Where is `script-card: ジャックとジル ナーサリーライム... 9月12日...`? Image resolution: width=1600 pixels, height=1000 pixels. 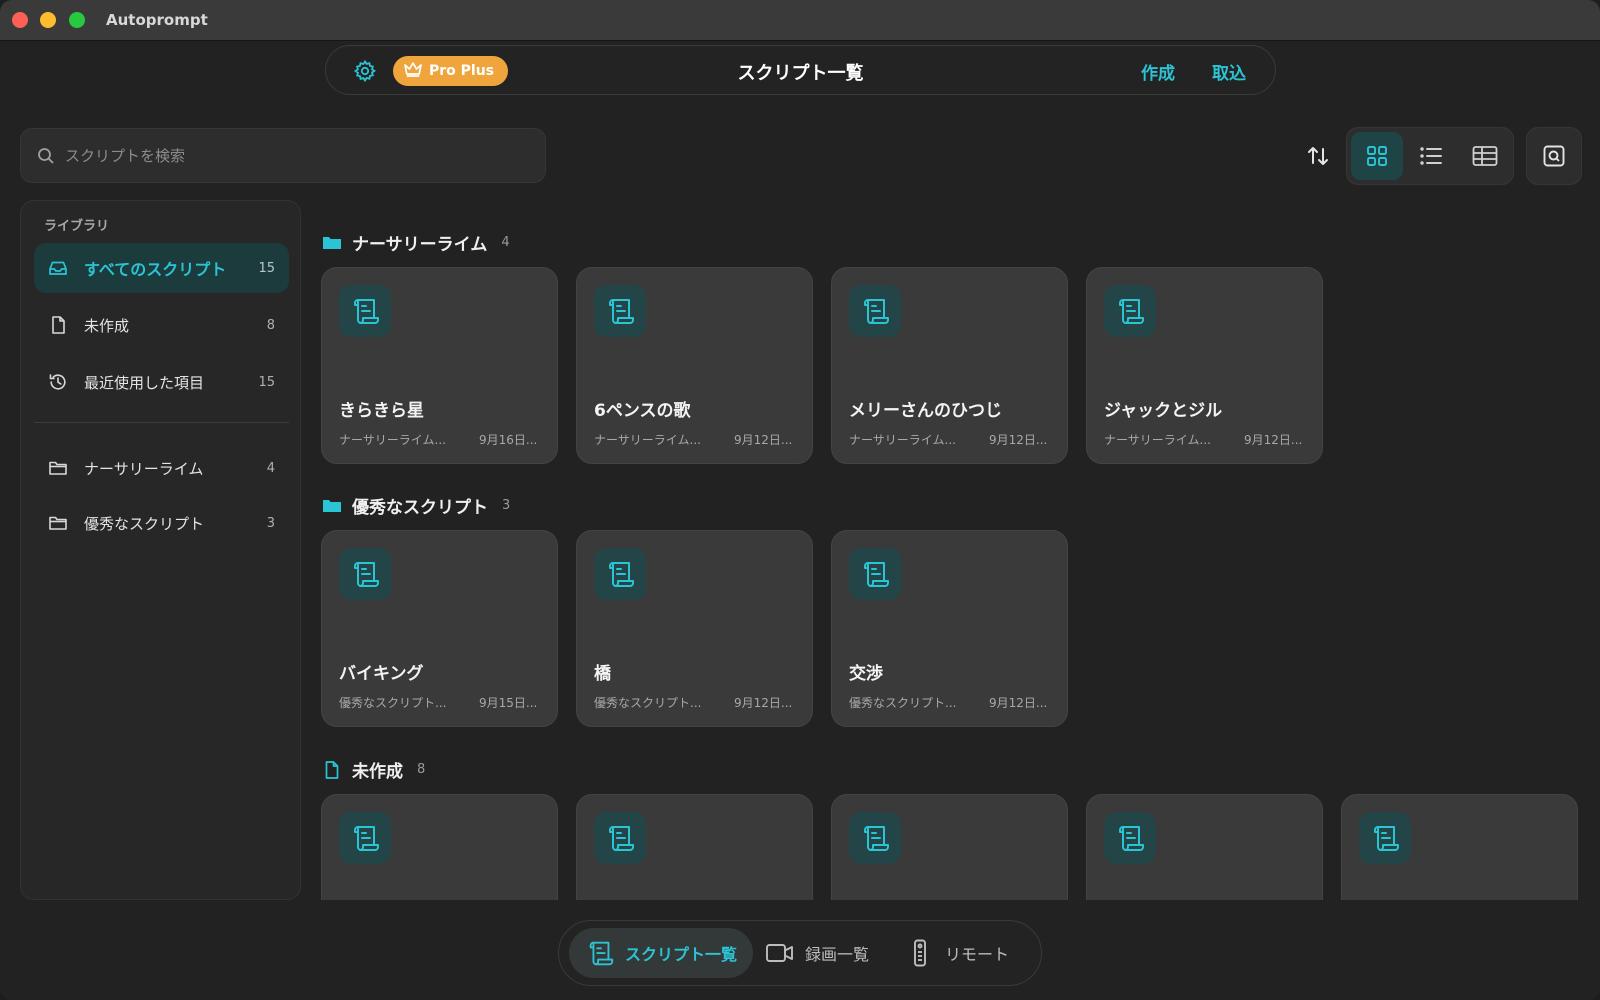 script-card: ジャックとジル ナーサリーライム... 9月12日... is located at coordinates (1204, 365).